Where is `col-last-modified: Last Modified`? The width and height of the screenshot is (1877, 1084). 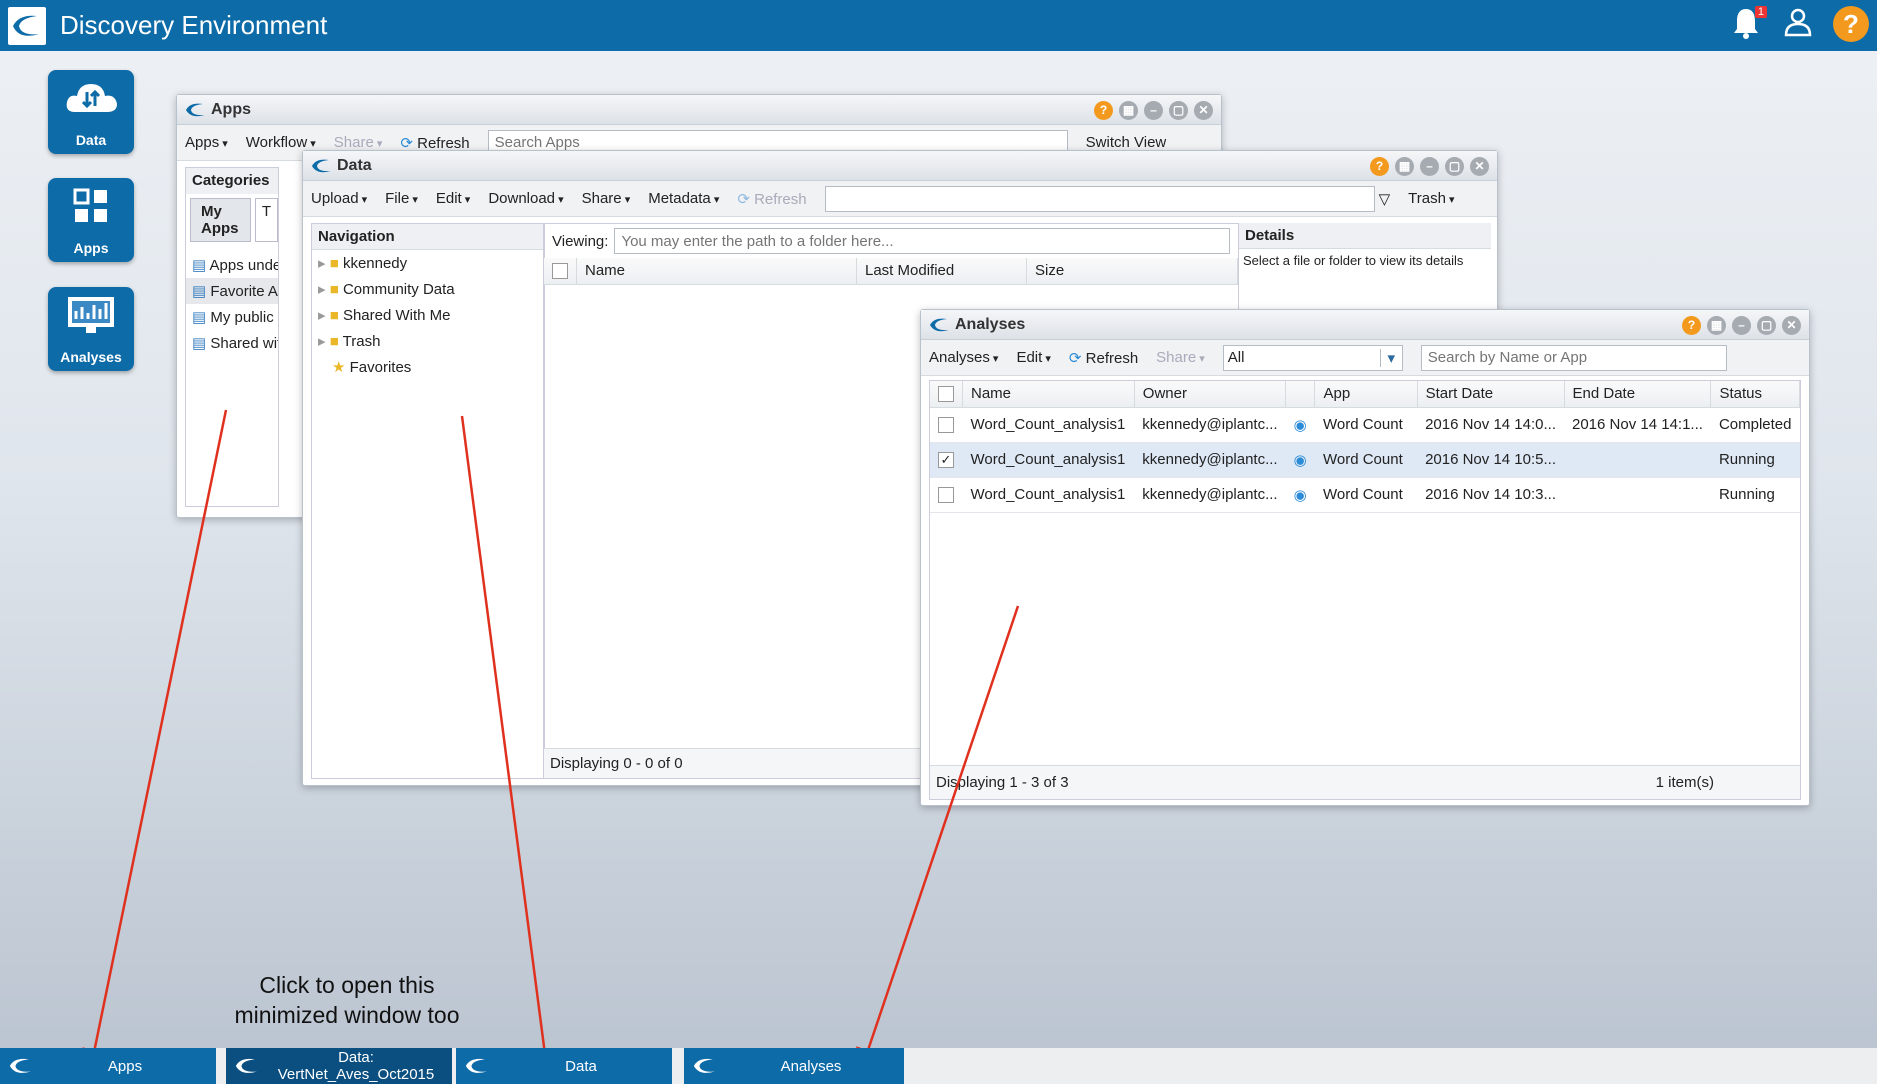
col-last-modified: Last Modified is located at coordinates (941, 271).